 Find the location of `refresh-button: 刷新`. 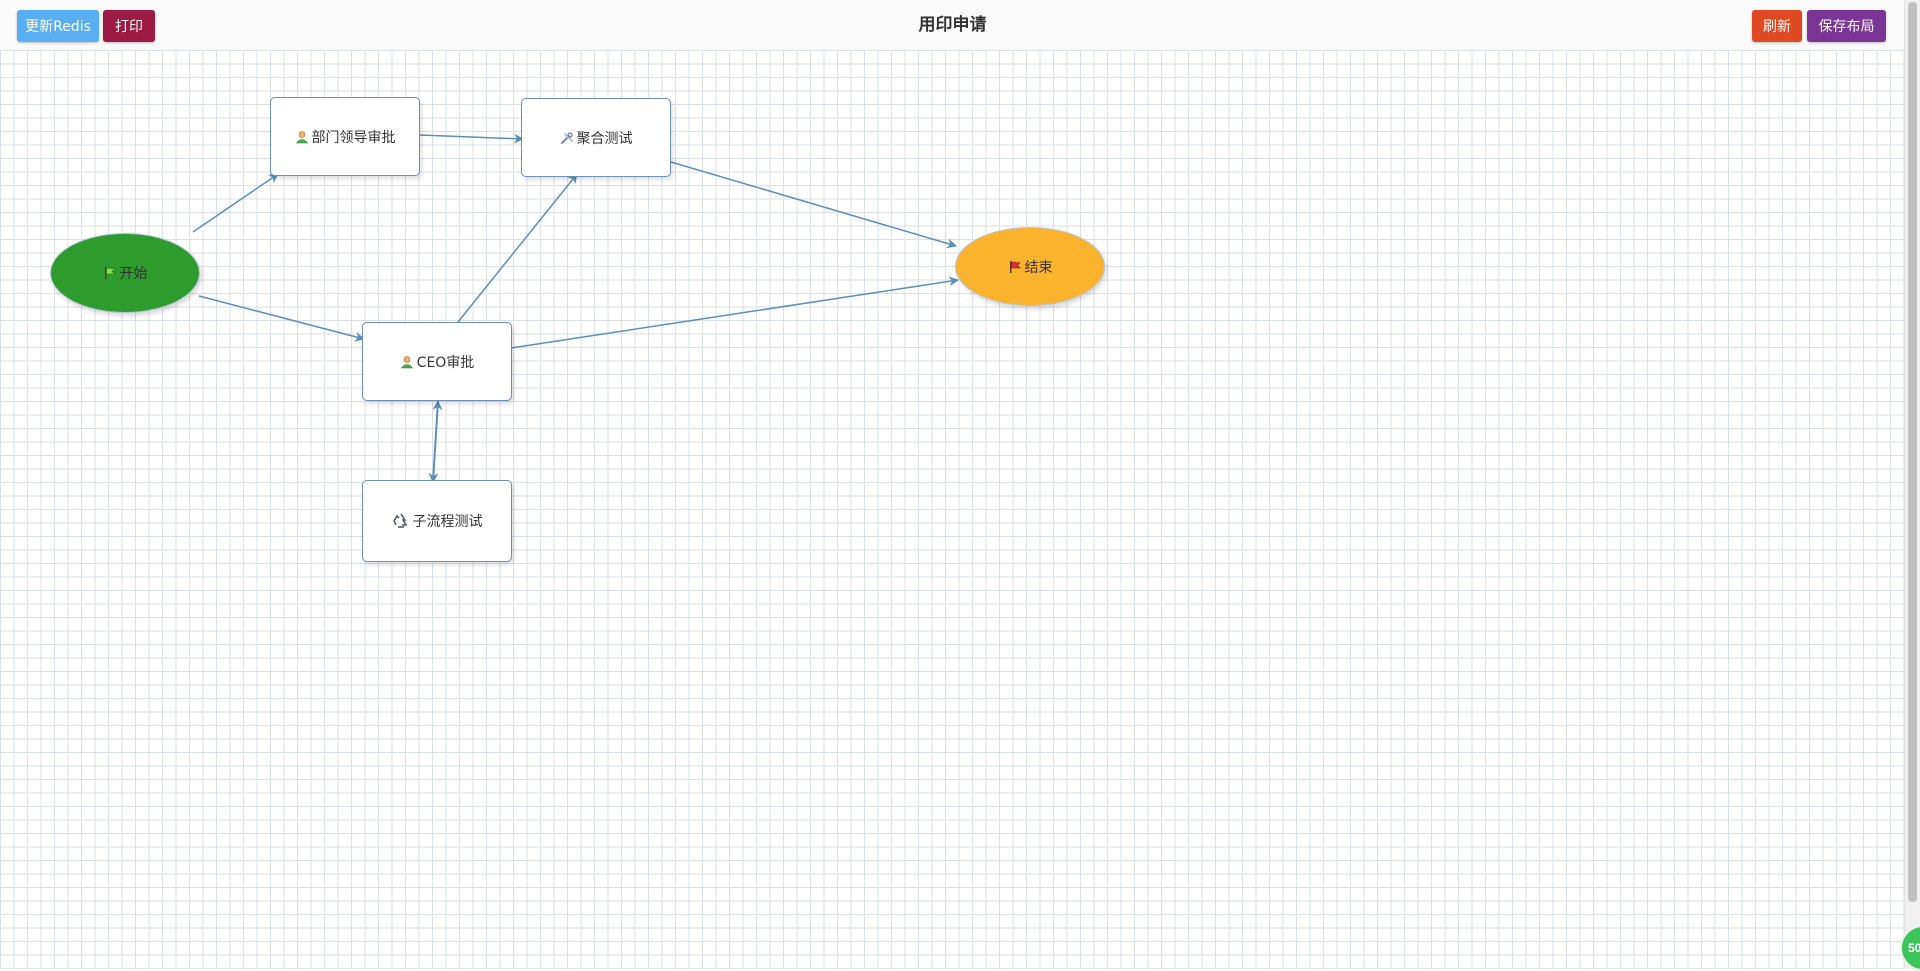

refresh-button: 刷新 is located at coordinates (1777, 26).